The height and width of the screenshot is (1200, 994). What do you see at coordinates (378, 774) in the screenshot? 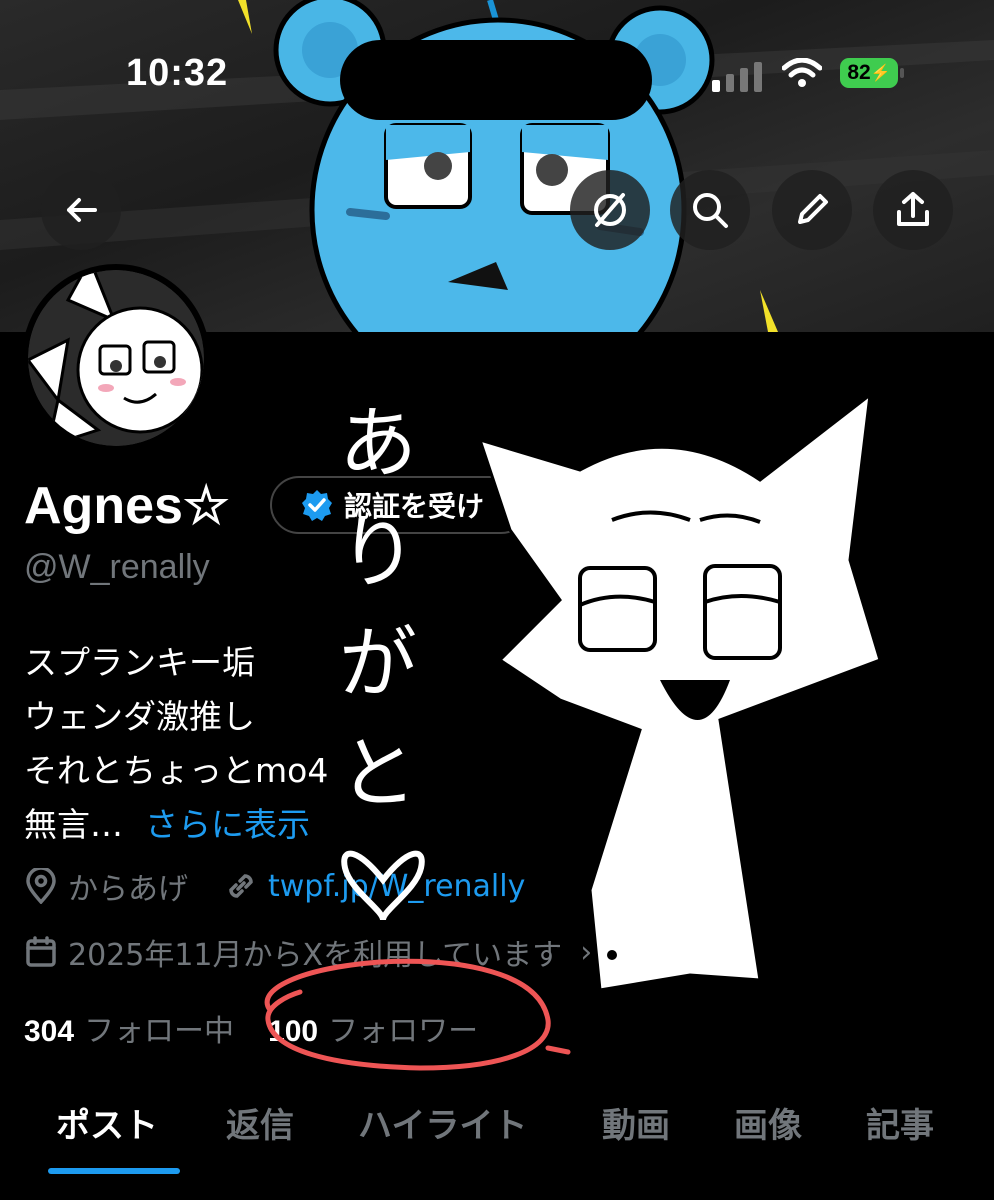
I see `handwritten-char: と` at bounding box center [378, 774].